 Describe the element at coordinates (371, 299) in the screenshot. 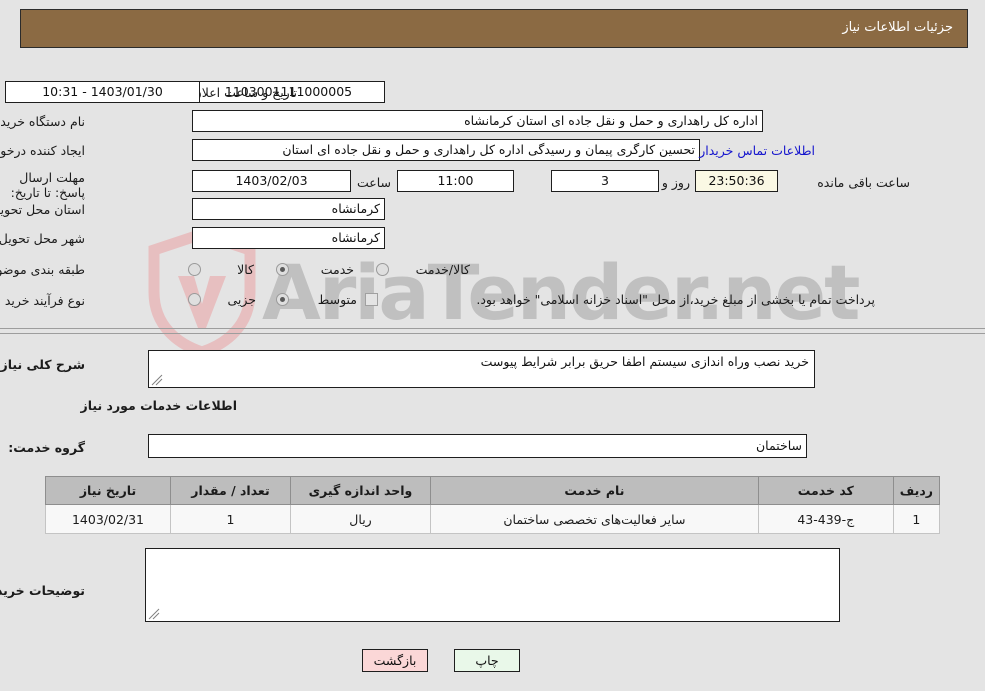

I see `treasury-bond-checkbox` at that location.